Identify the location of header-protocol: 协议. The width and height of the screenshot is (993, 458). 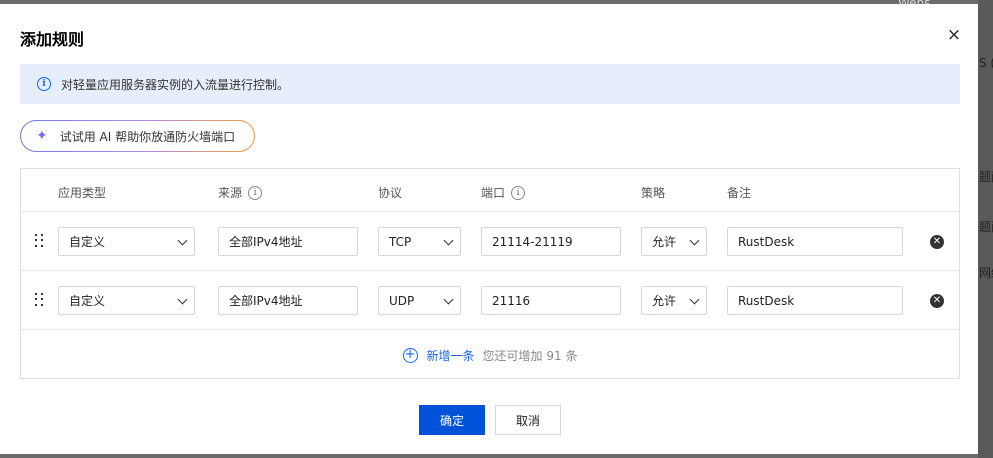
(390, 193).